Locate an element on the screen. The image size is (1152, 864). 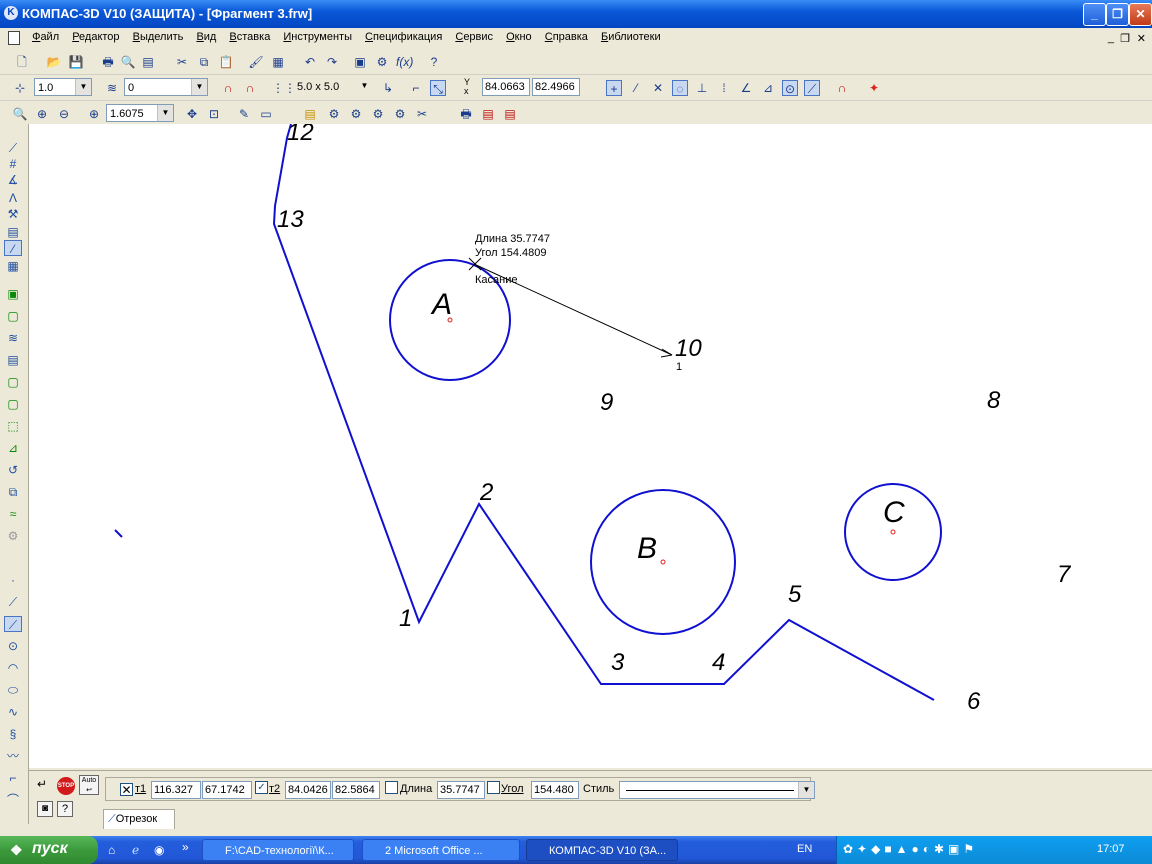
round-icon: ⌐ is located at coordinates (416, 88).